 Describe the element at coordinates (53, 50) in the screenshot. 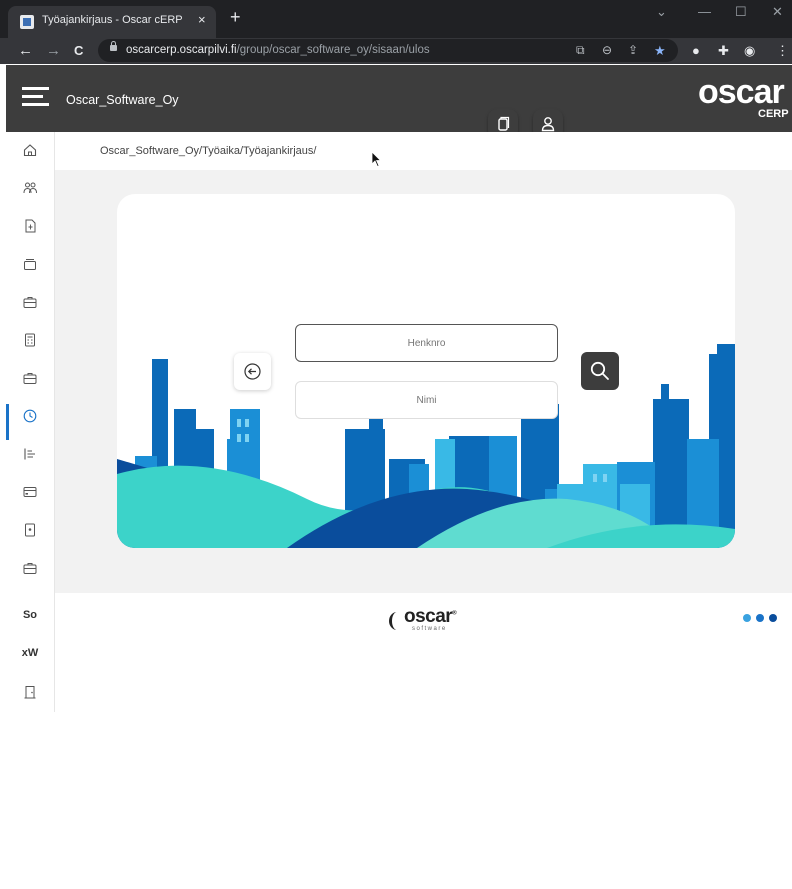

I see `forward-button: →` at that location.